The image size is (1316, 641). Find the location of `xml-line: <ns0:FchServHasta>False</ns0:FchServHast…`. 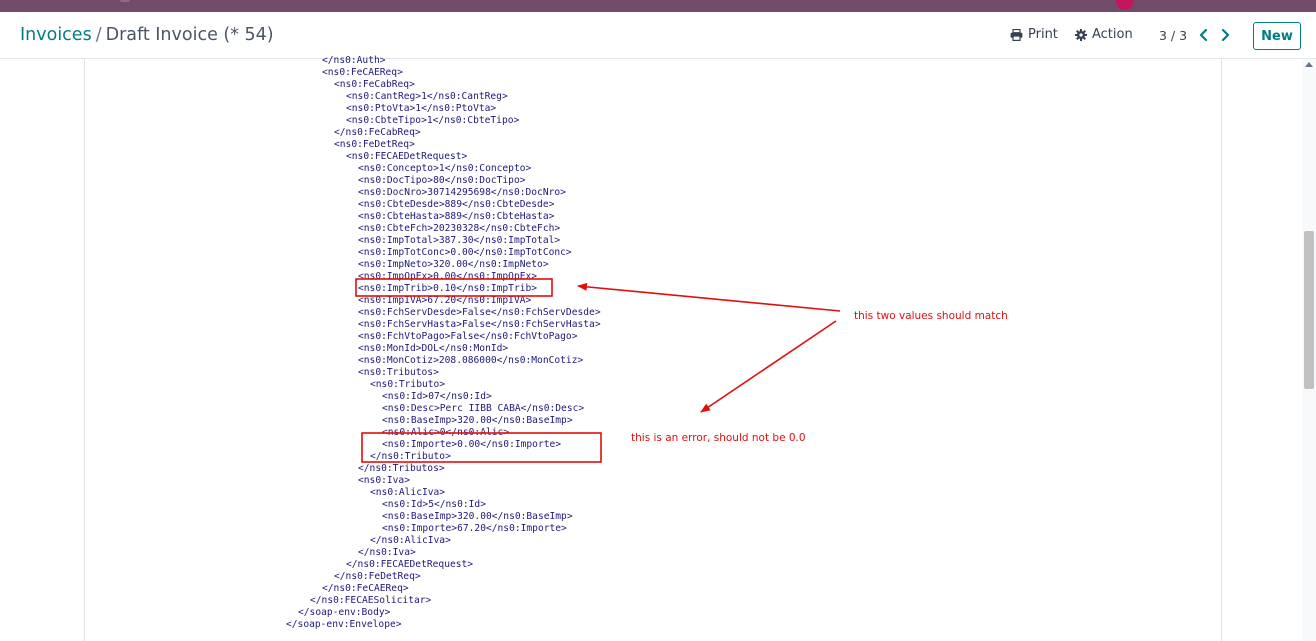

xml-line: <ns0:FchServHasta>False</ns0:FchServHast… is located at coordinates (479, 324).